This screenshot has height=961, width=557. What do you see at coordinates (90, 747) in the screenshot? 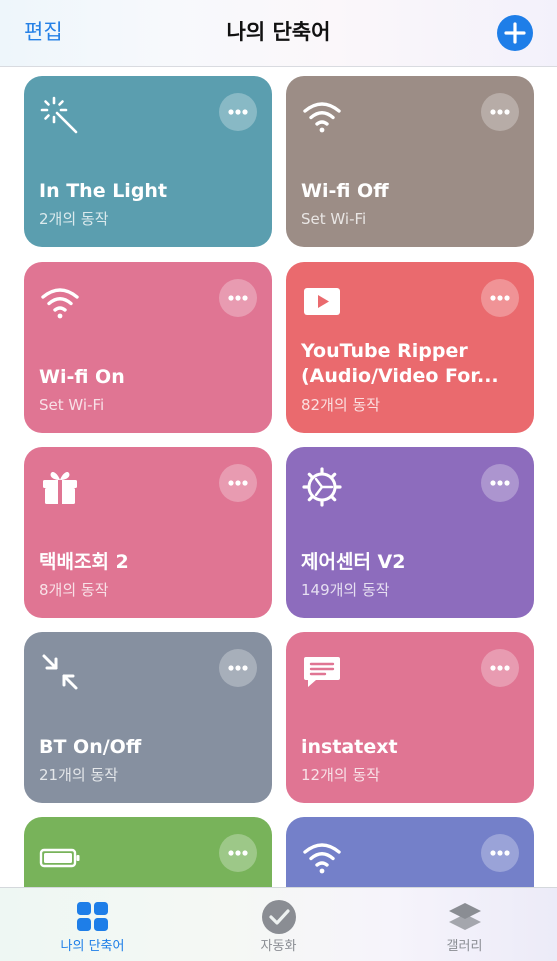
I see `shortcut-title: BT On/Off` at bounding box center [90, 747].